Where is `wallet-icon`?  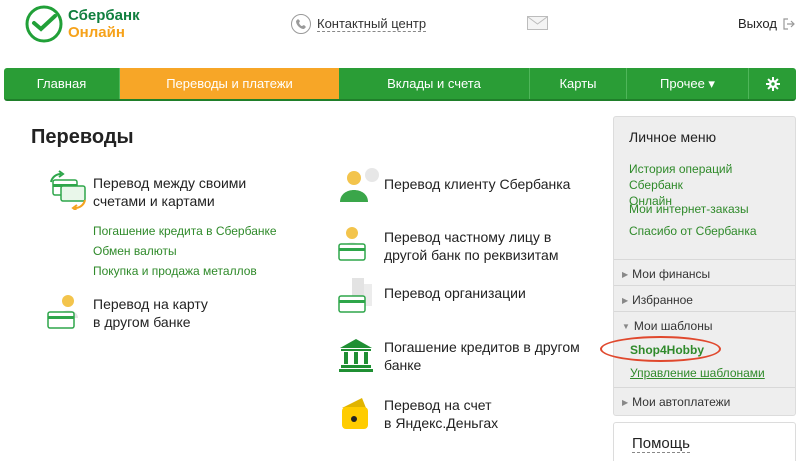
wallet-icon is located at coordinates (355, 413).